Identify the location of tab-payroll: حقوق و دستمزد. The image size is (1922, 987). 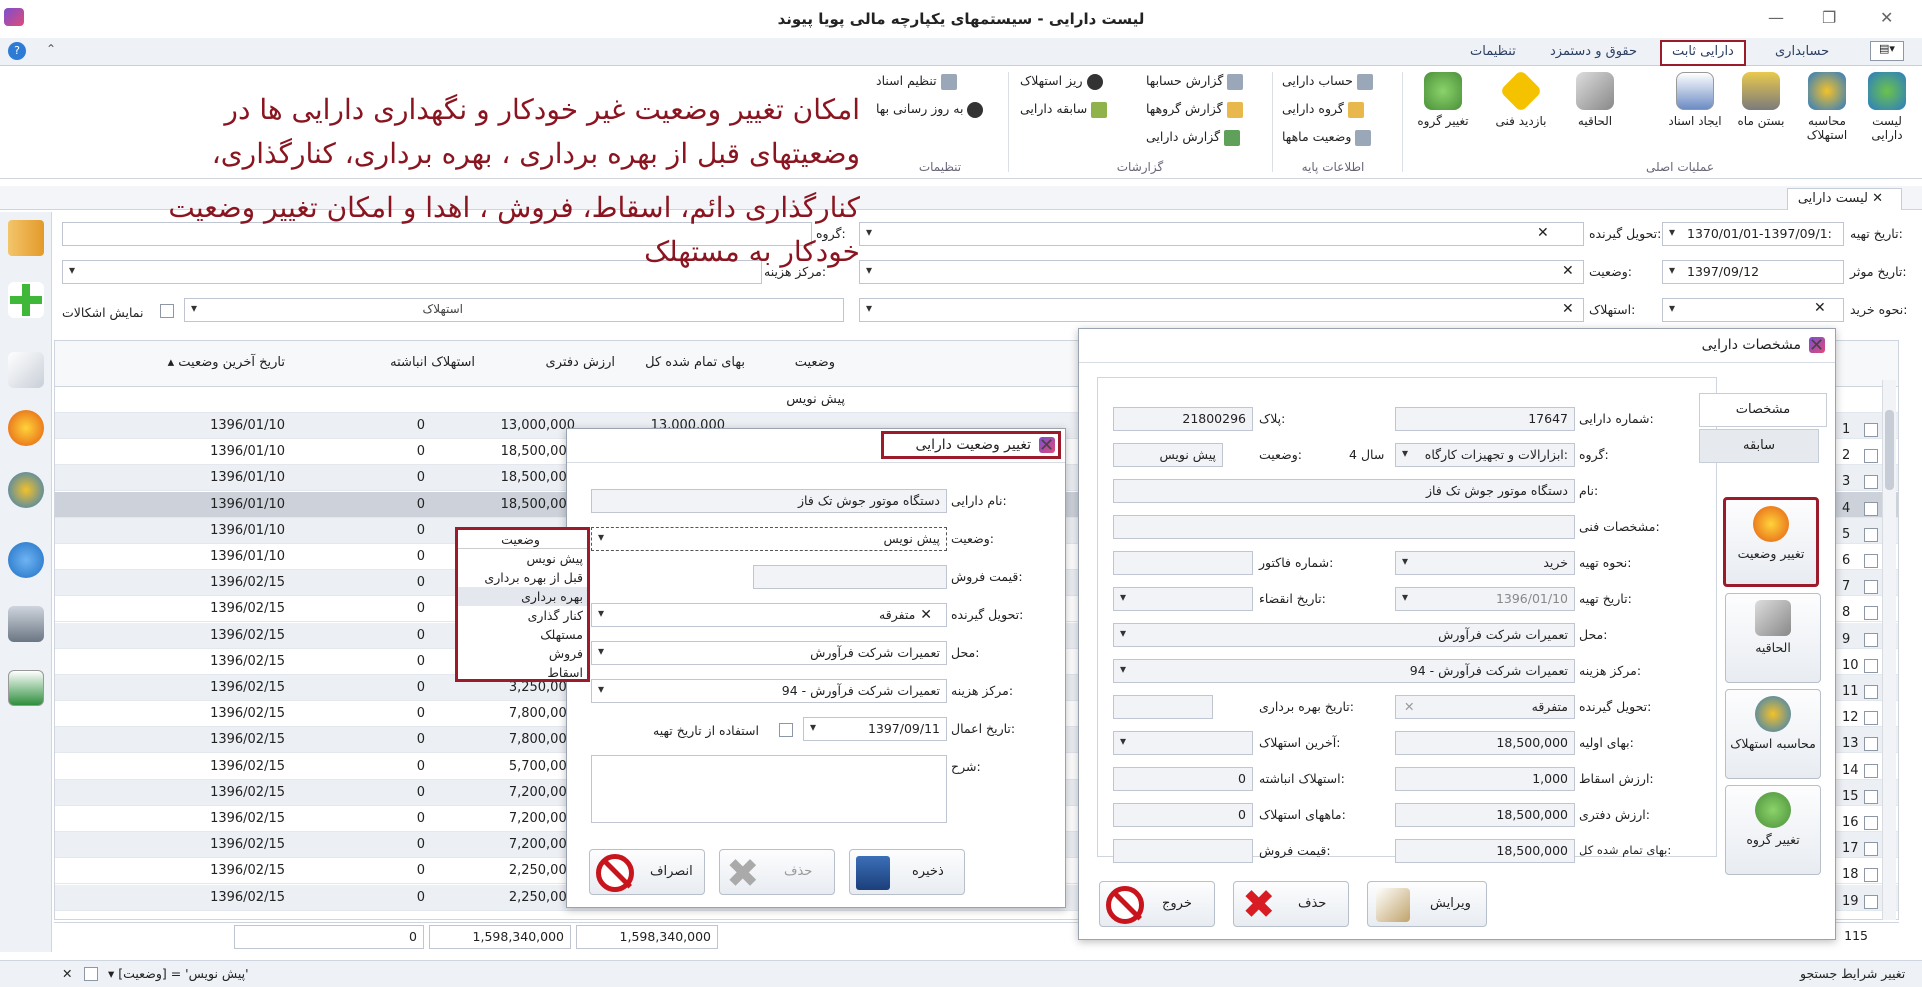
(1593, 51).